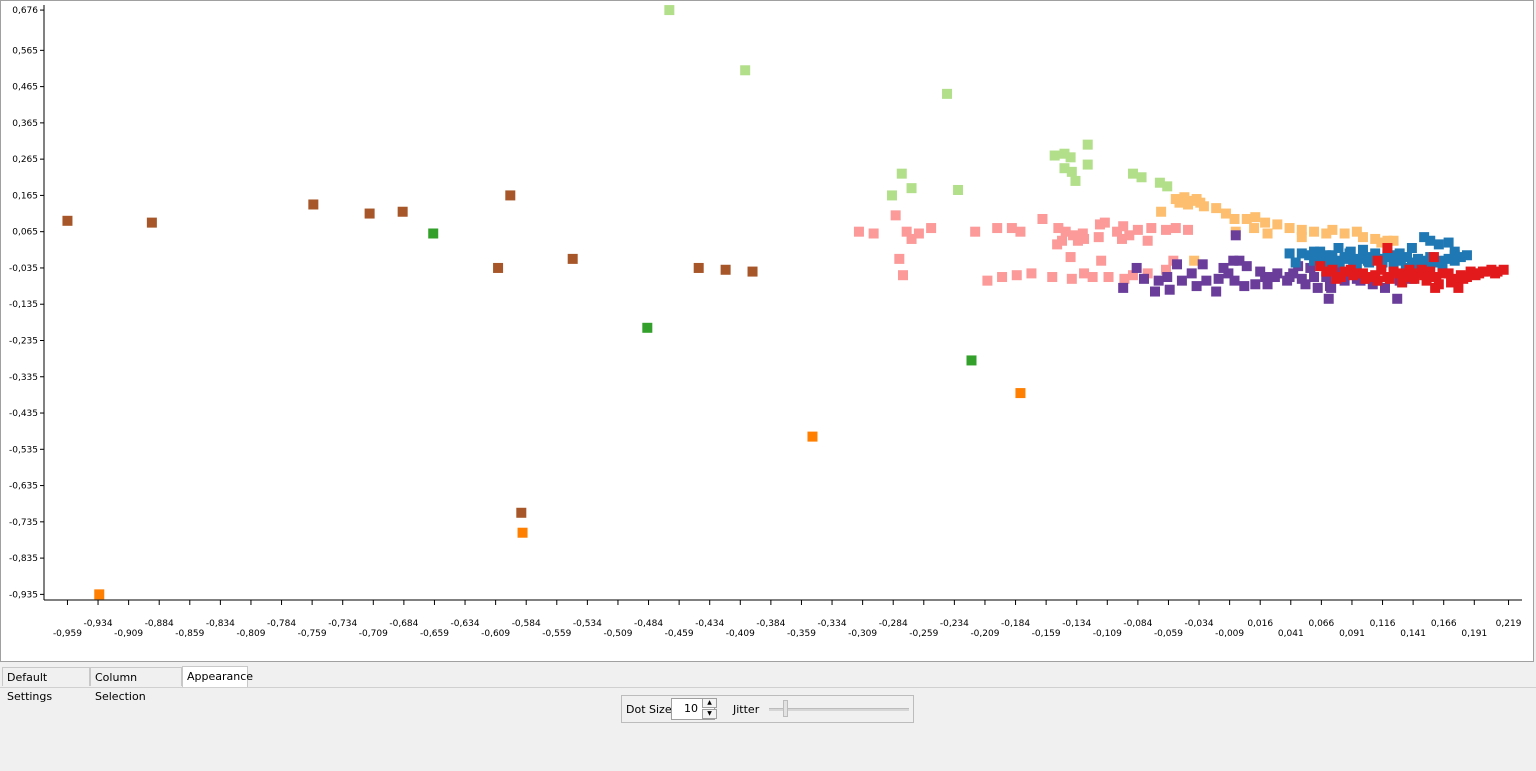 Image resolution: width=1536 pixels, height=771 pixels. I want to click on x-tick-label: -0,259, so click(923, 634).